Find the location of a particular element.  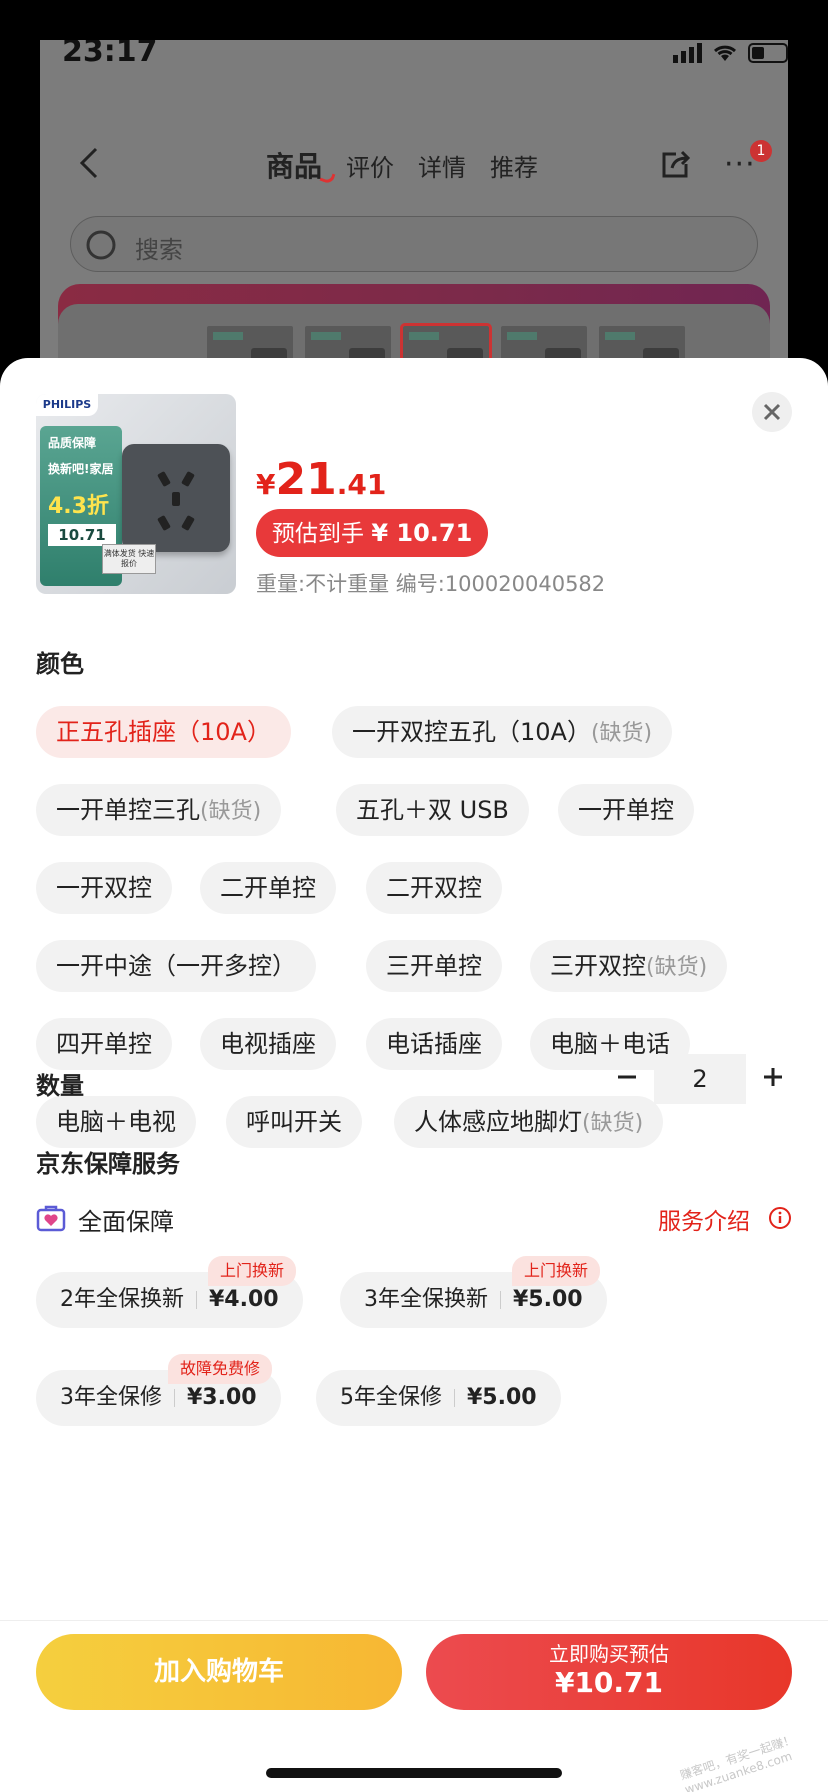

color-option: 三开双控(缺货) is located at coordinates (629, 966).